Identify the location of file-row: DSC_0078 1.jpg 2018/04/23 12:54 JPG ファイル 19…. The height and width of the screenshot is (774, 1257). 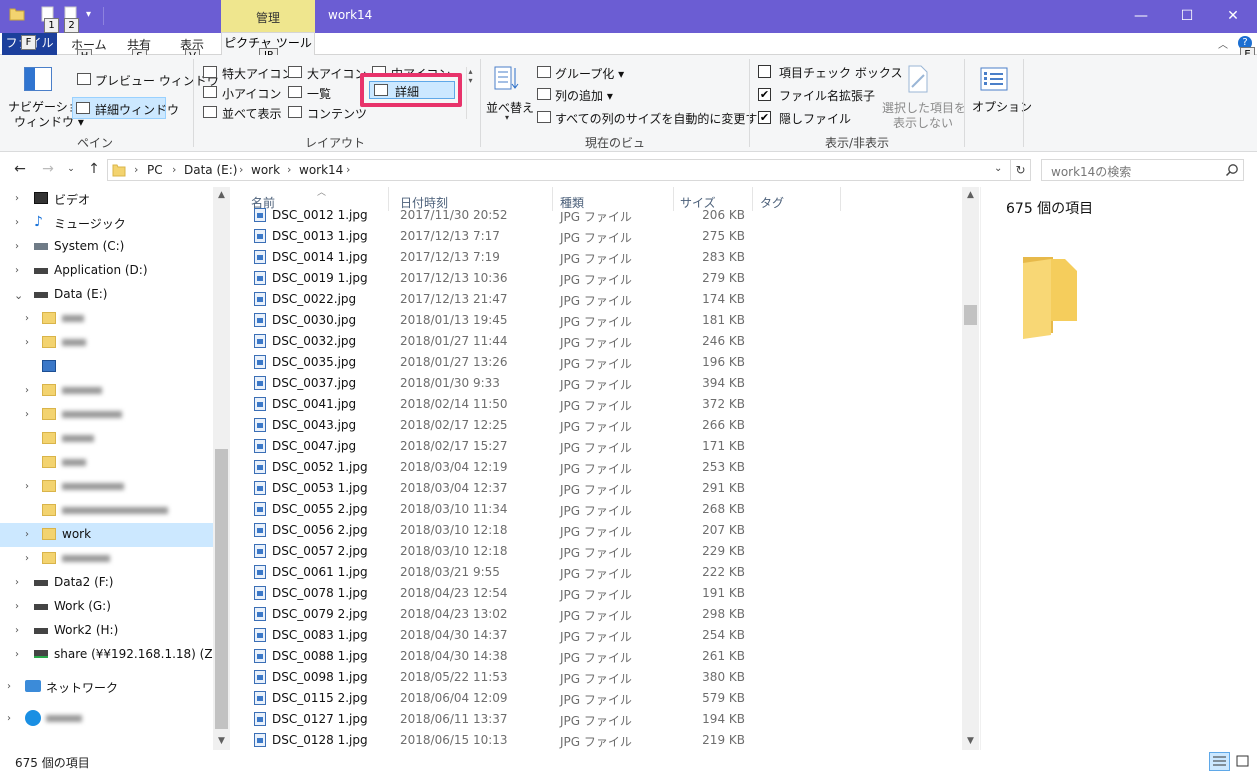
(603, 592).